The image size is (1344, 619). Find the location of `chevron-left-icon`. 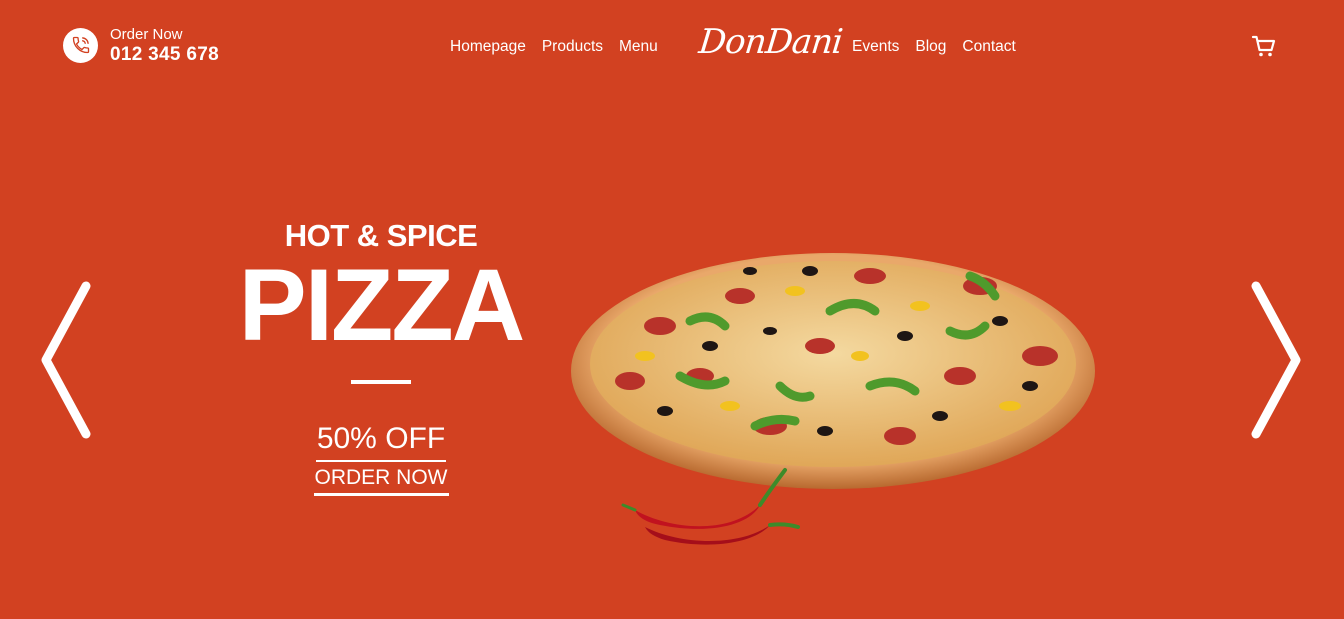

chevron-left-icon is located at coordinates (66, 362).